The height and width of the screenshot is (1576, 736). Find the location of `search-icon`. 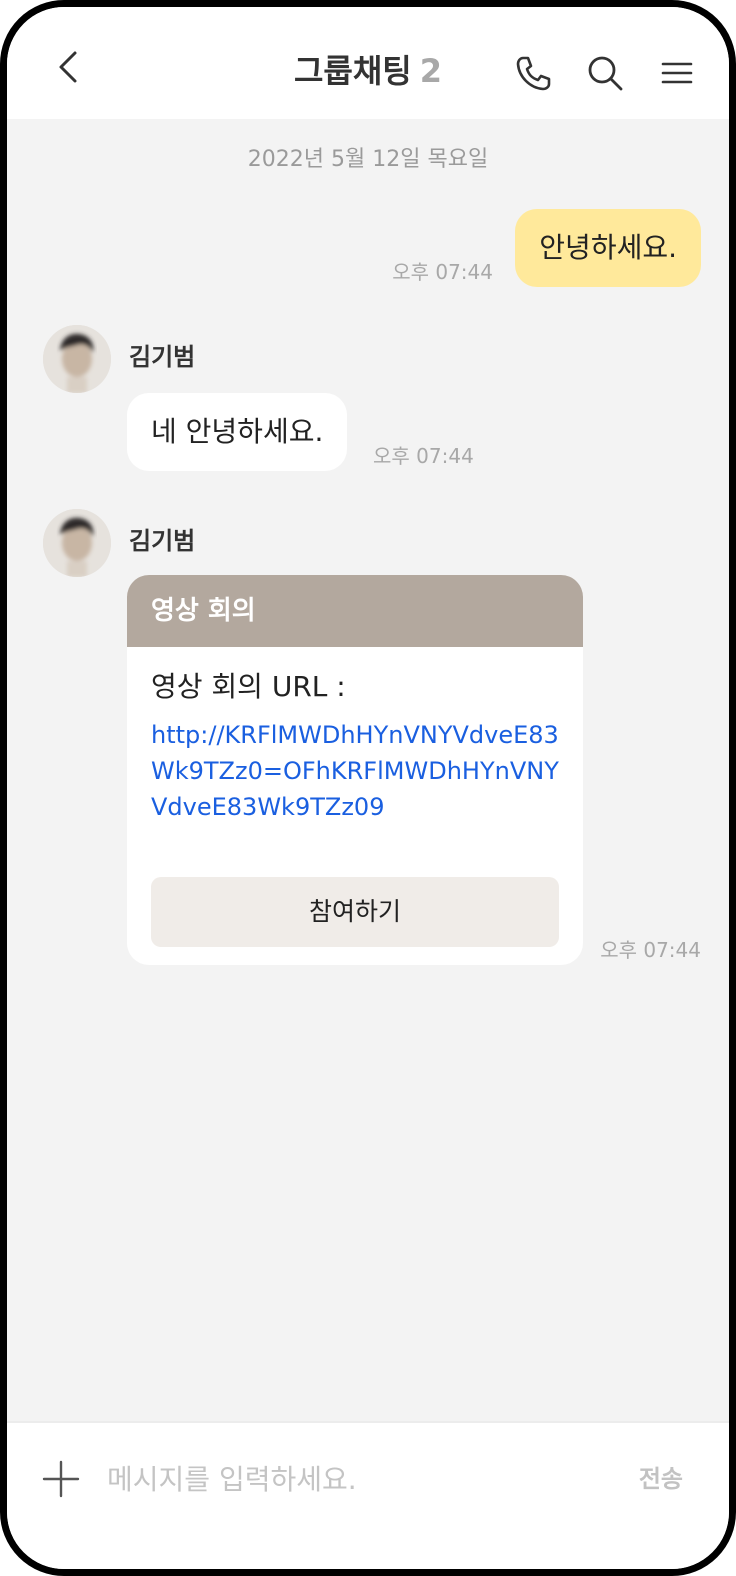

search-icon is located at coordinates (605, 73).